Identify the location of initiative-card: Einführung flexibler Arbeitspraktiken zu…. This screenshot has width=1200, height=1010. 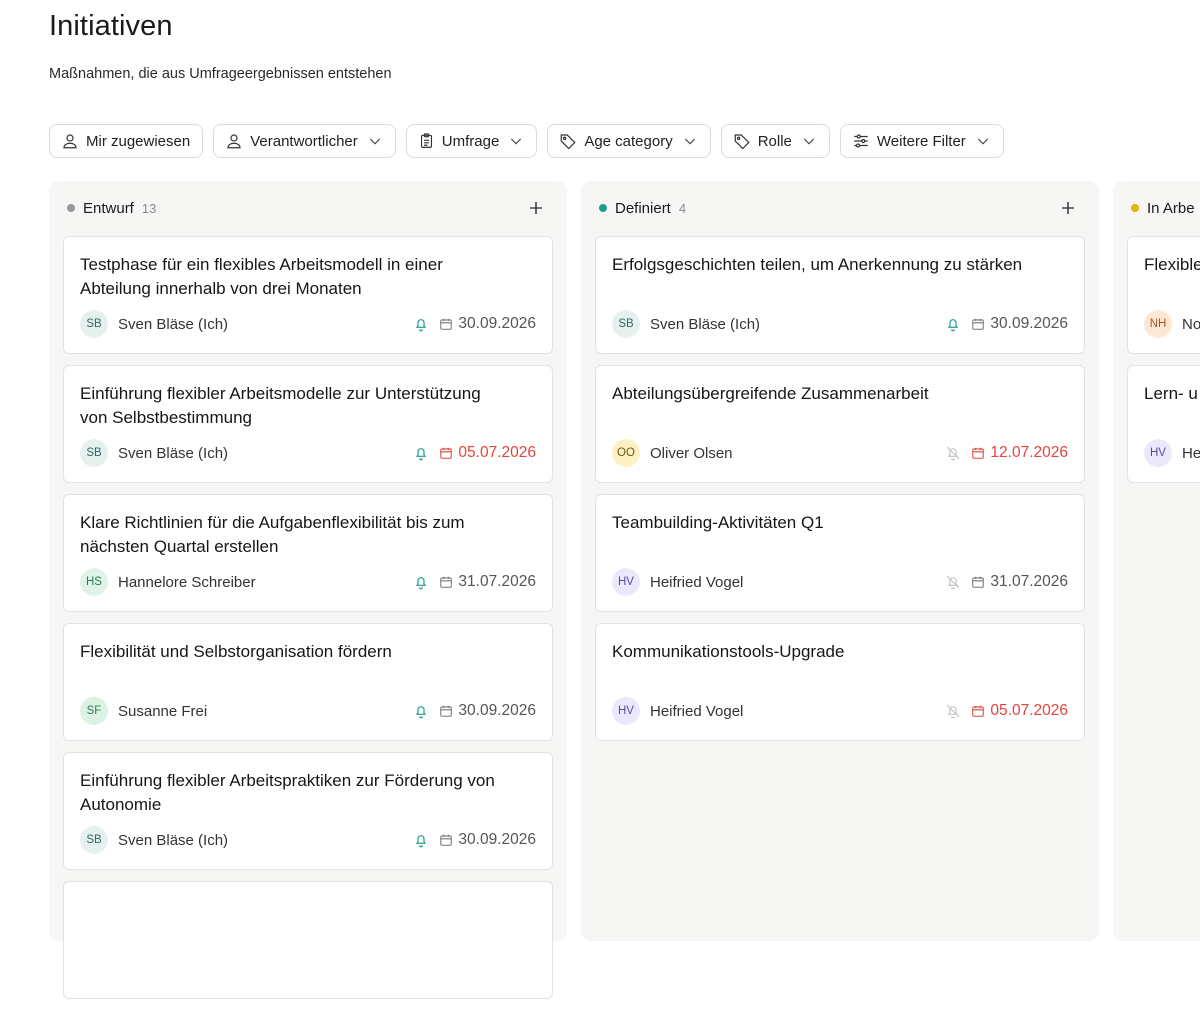
(308, 811).